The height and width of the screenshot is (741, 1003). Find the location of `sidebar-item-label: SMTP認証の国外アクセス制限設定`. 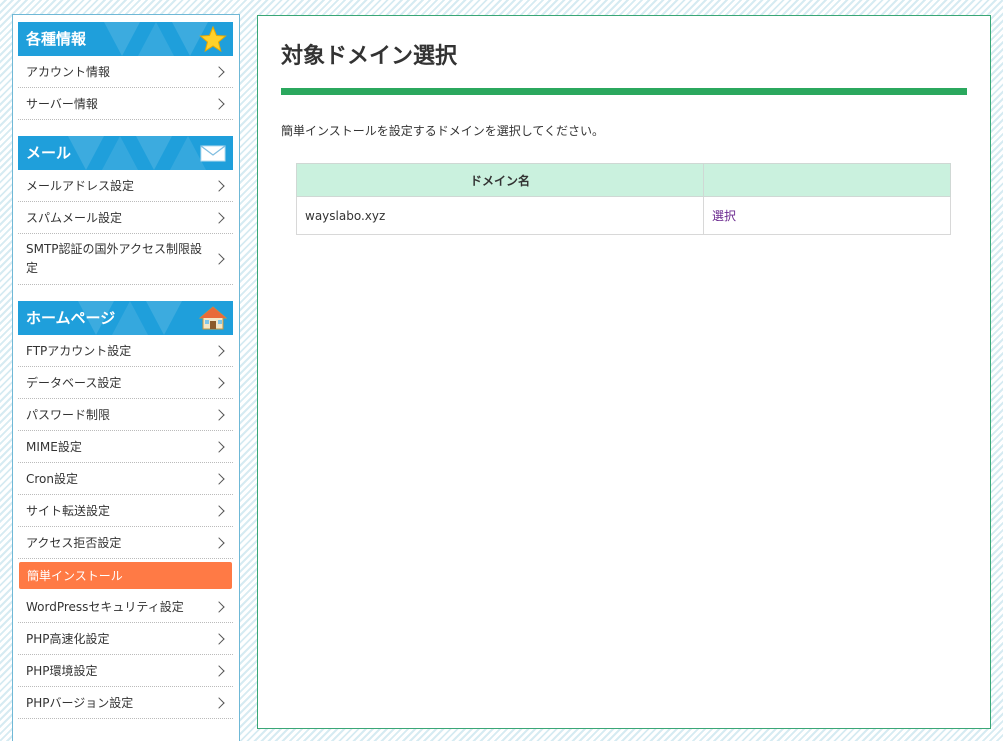

sidebar-item-label: SMTP認証の国外アクセス制限設定 is located at coordinates (114, 258).